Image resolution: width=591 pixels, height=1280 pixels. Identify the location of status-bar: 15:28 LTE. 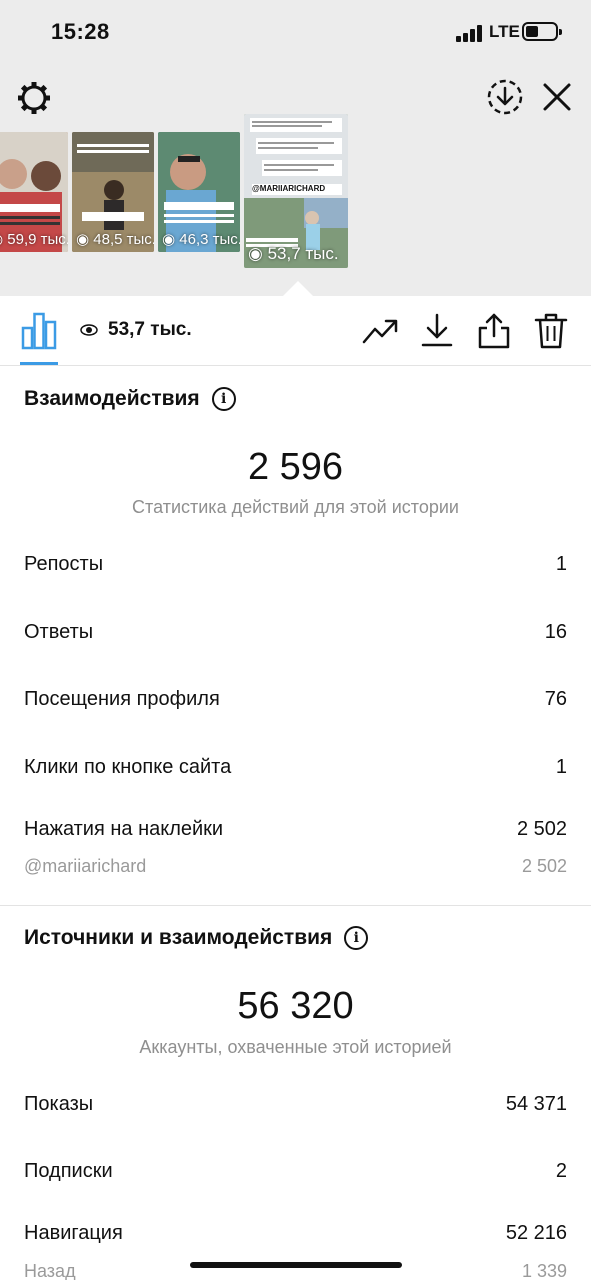
(295, 33).